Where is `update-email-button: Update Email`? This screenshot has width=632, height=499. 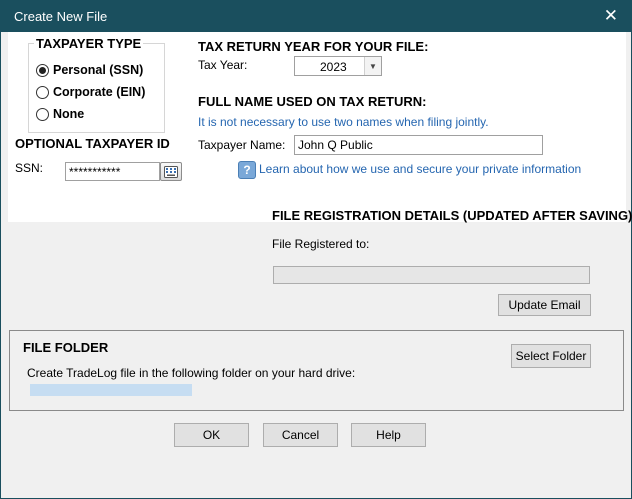 update-email-button: Update Email is located at coordinates (544, 305).